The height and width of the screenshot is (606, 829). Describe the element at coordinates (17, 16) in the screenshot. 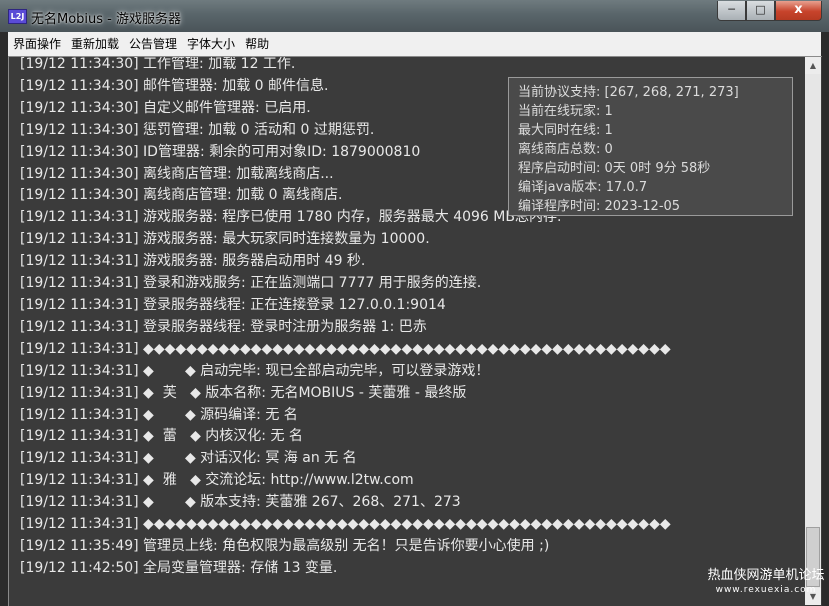

I see `app-icon: L2J` at that location.